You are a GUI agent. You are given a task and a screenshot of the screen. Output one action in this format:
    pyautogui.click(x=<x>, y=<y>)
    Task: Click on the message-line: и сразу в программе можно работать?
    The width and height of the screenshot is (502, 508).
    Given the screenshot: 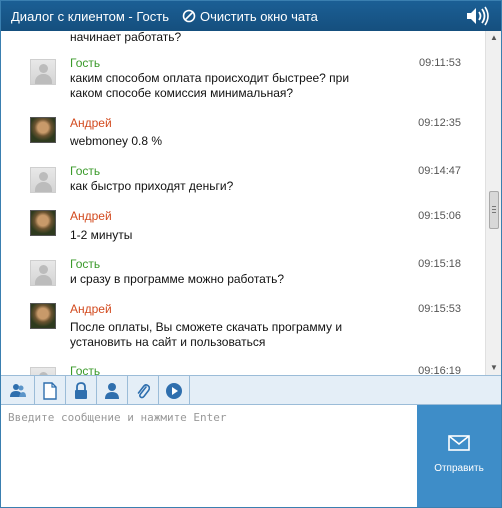 What is the action you would take?
    pyautogui.click(x=177, y=279)
    